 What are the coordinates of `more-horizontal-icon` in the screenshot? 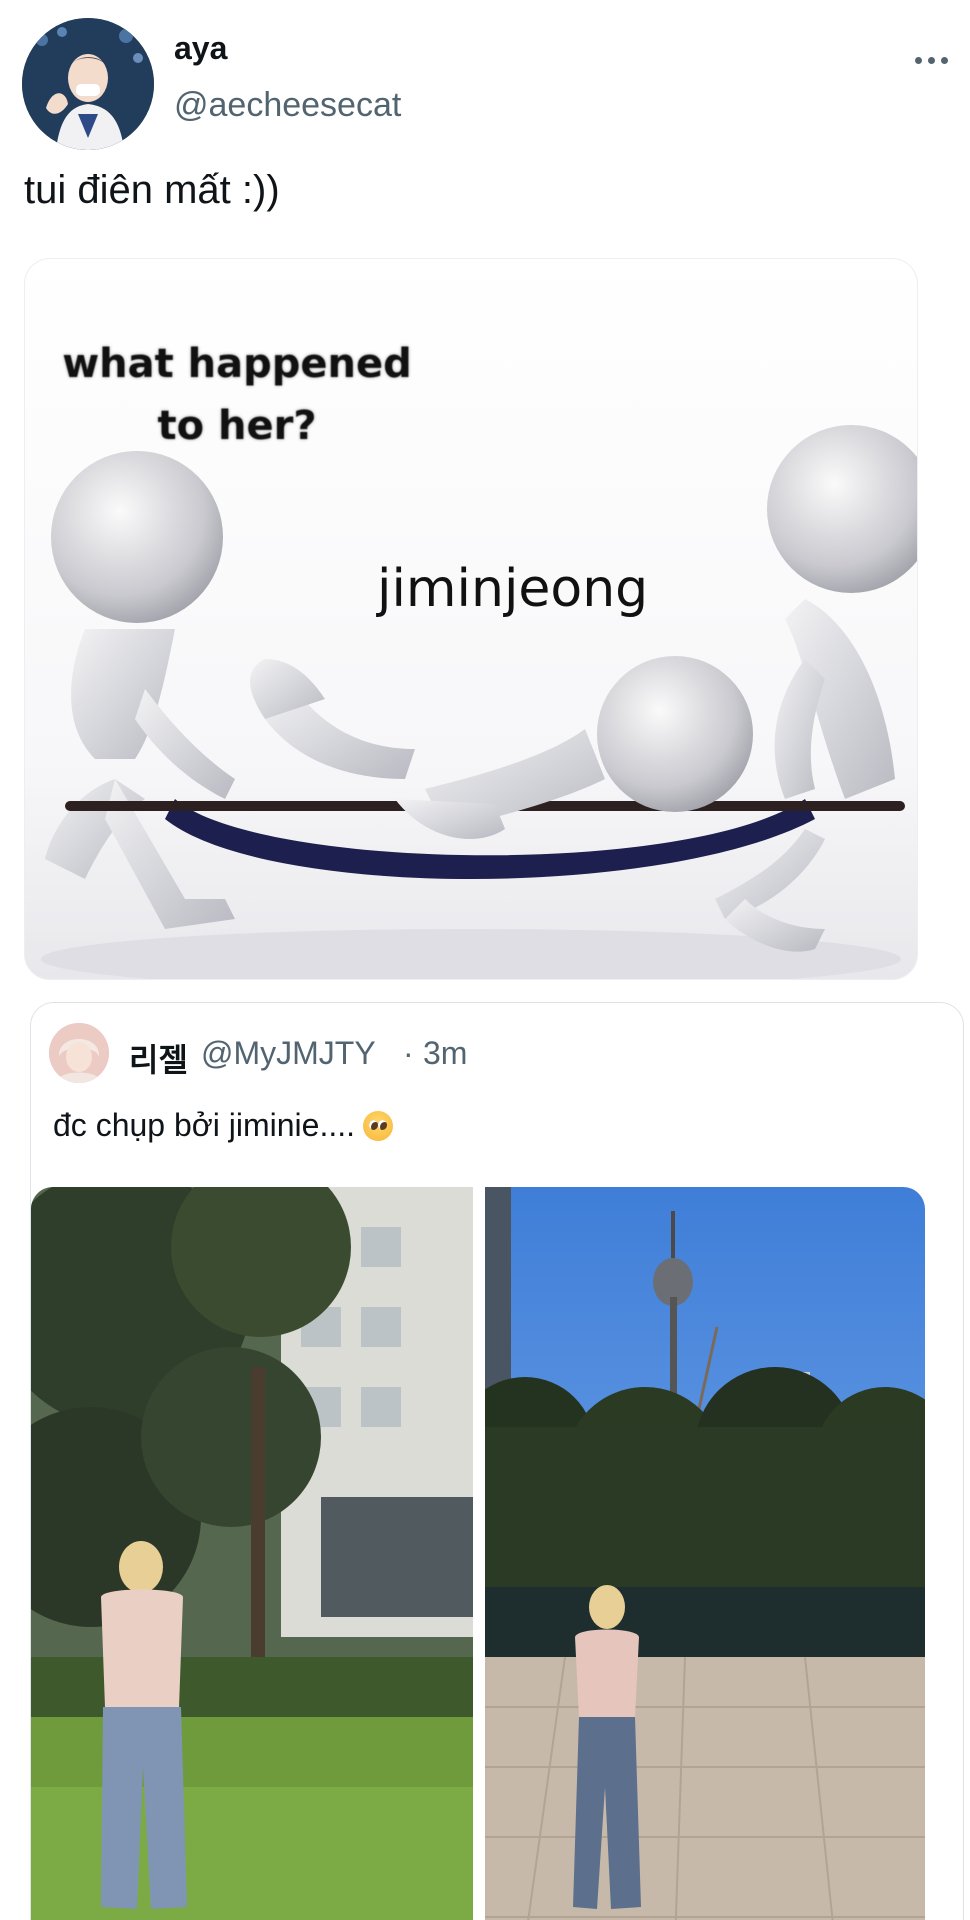 It's located at (918, 60).